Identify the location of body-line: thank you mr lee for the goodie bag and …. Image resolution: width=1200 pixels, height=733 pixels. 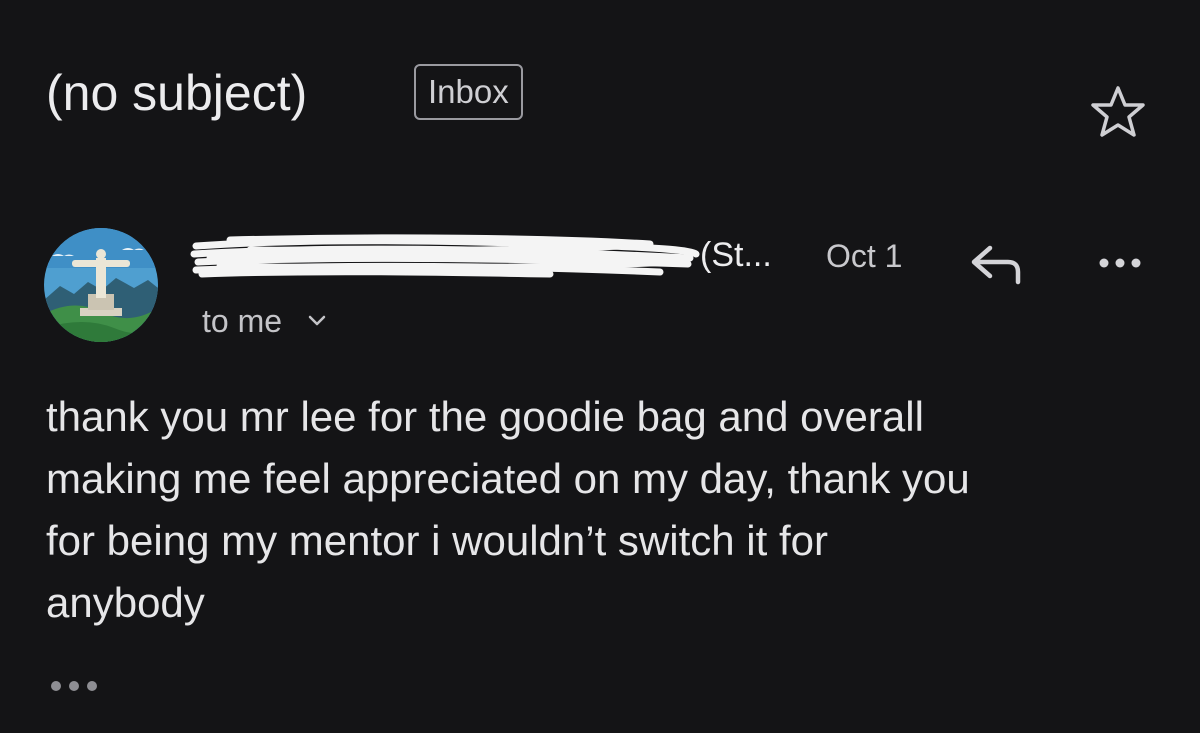
(485, 416).